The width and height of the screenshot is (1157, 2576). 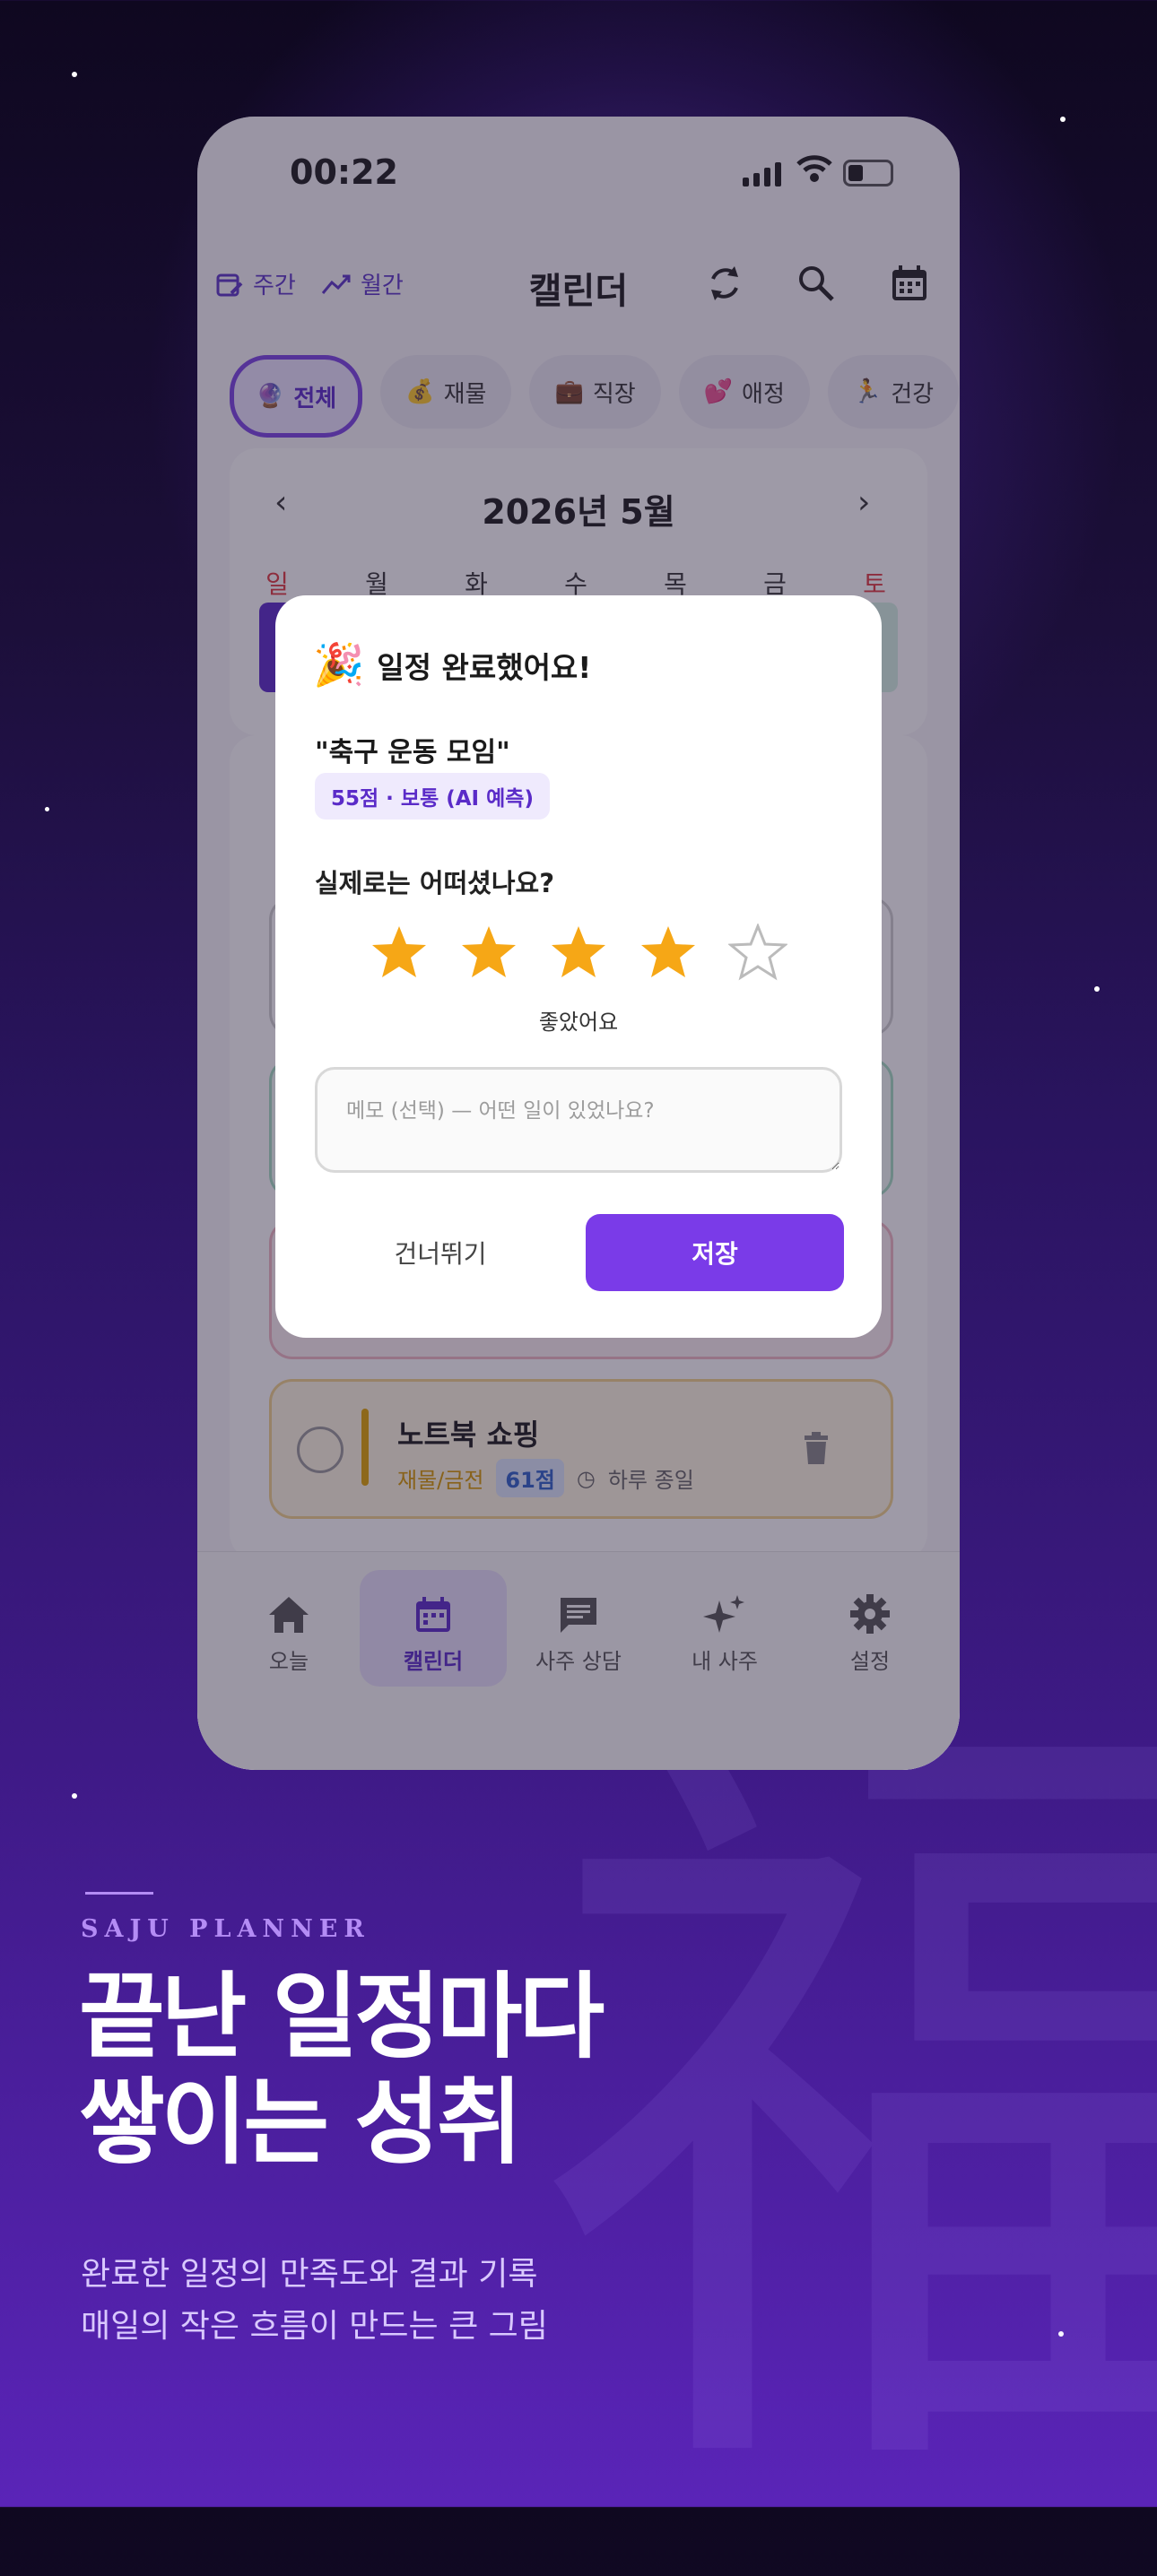 I want to click on promo-headline: 끝난 일정마다 쌓이는 성취, so click(x=342, y=2069).